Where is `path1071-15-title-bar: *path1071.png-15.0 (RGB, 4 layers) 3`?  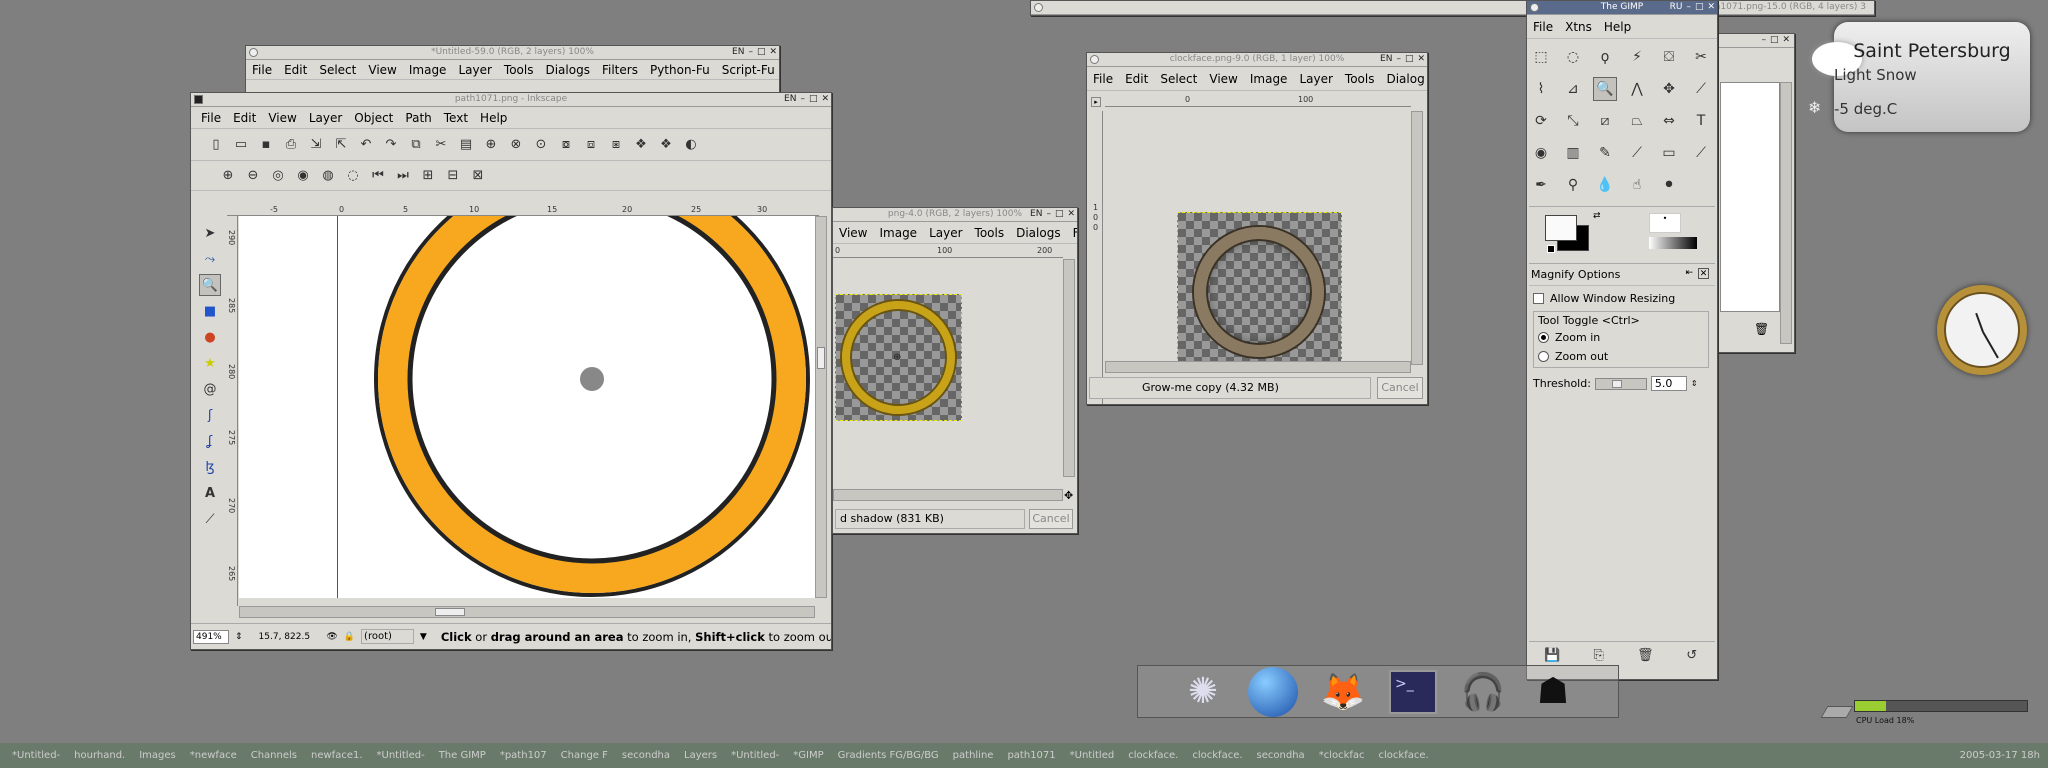 path1071-15-title-bar: *path1071.png-15.0 (RGB, 4 layers) 3 is located at coordinates (1452, 8).